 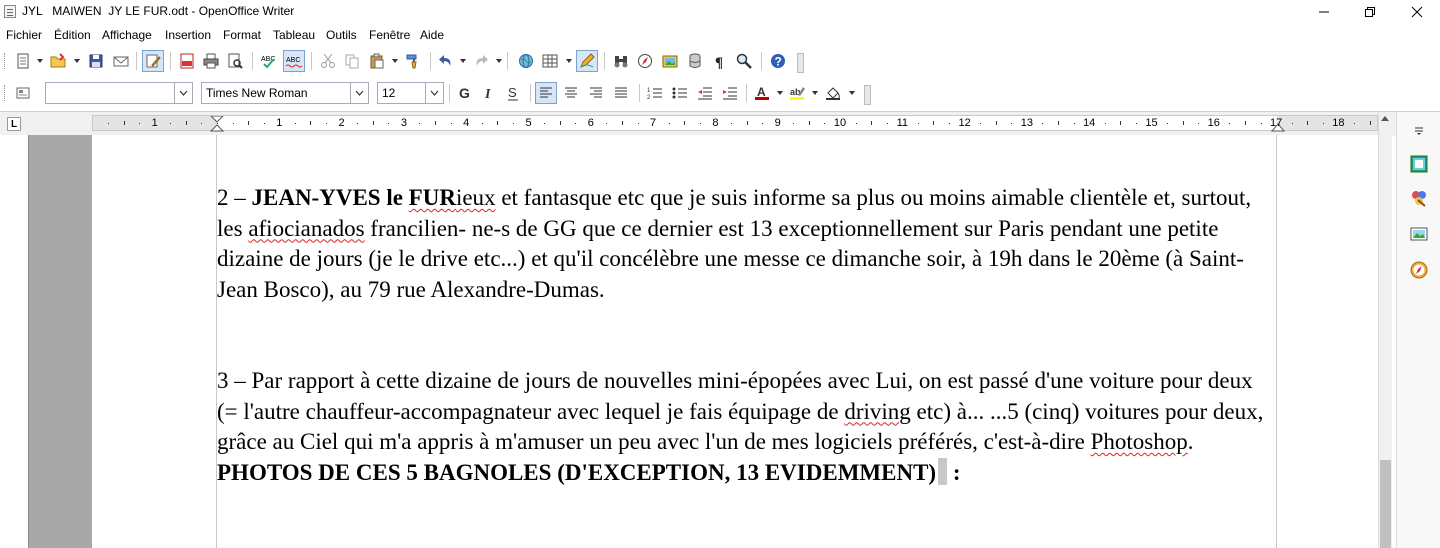 What do you see at coordinates (655, 93) in the screenshot?
I see `numbering-button: 12` at bounding box center [655, 93].